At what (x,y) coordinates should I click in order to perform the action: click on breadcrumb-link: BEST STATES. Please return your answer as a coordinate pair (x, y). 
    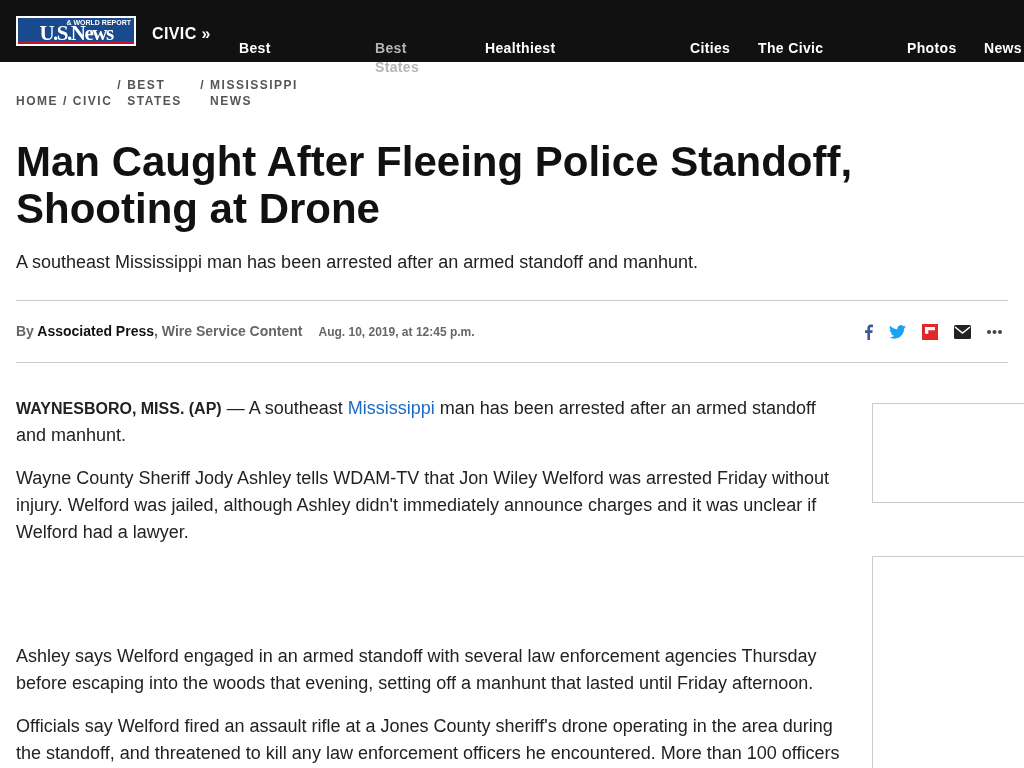
    Looking at the image, I should click on (161, 93).